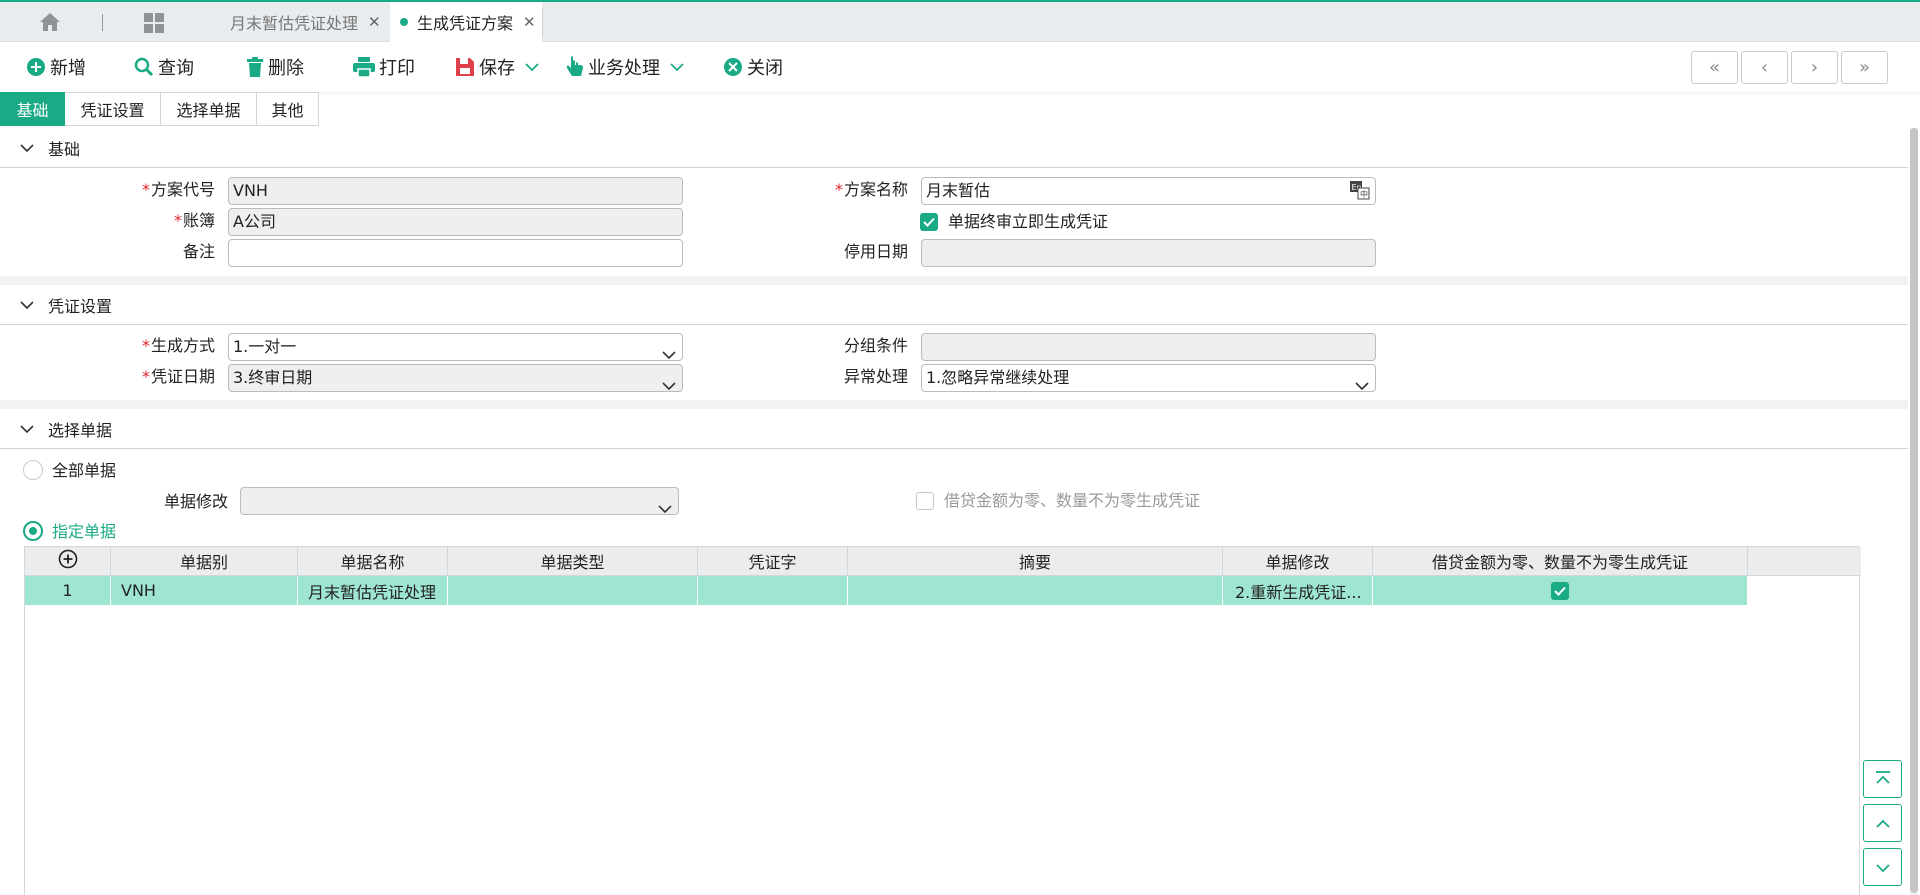  What do you see at coordinates (102, 22) in the screenshot?
I see `divider` at bounding box center [102, 22].